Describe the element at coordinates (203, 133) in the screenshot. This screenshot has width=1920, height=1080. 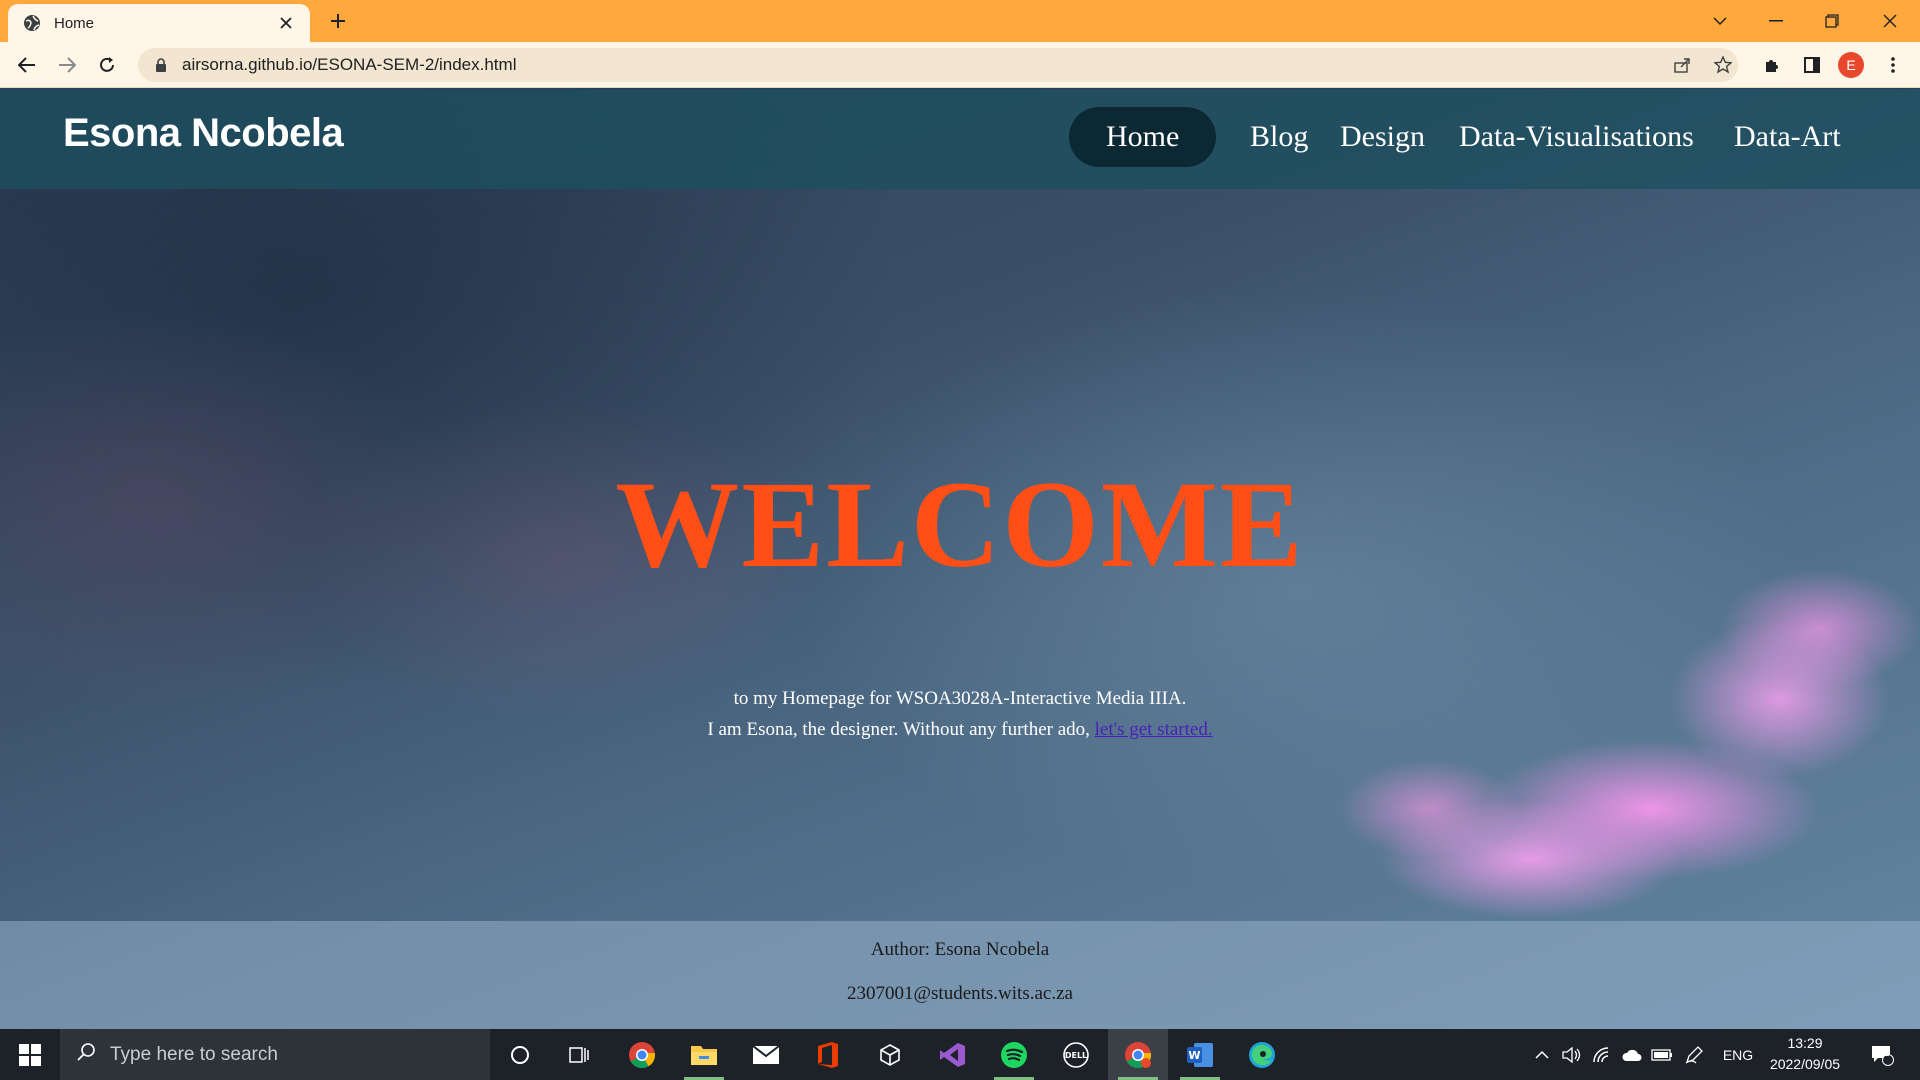
I see `site-title: Esona Ncobela` at that location.